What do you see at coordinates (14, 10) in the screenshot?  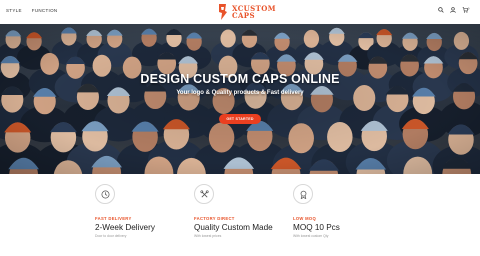 I see `nav-item-style: STYLE` at bounding box center [14, 10].